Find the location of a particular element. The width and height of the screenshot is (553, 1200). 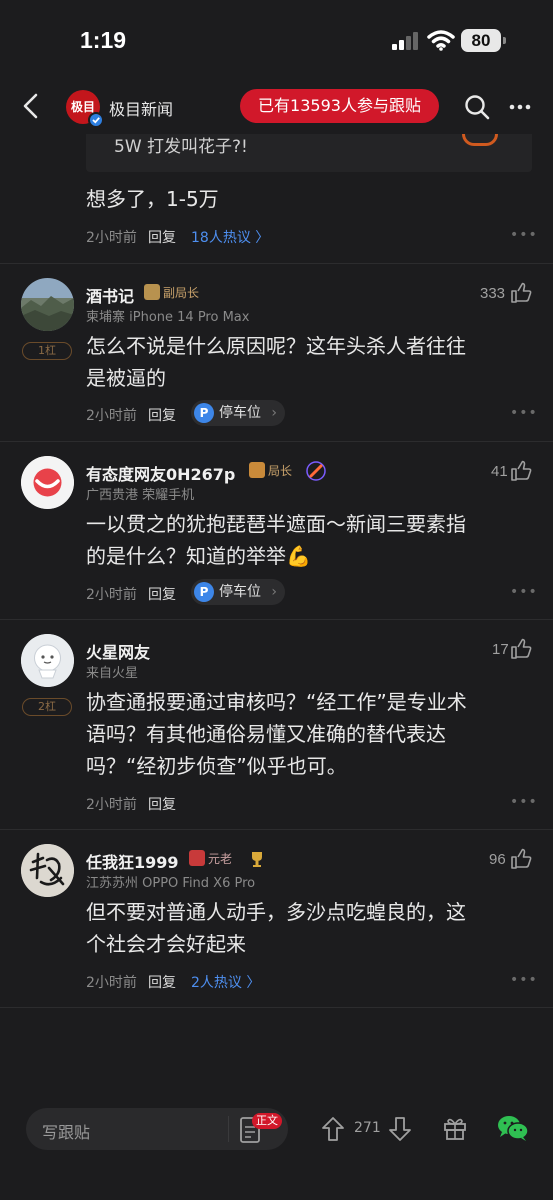

comment-text: 想多了，1-5万 is located at coordinates (152, 199).